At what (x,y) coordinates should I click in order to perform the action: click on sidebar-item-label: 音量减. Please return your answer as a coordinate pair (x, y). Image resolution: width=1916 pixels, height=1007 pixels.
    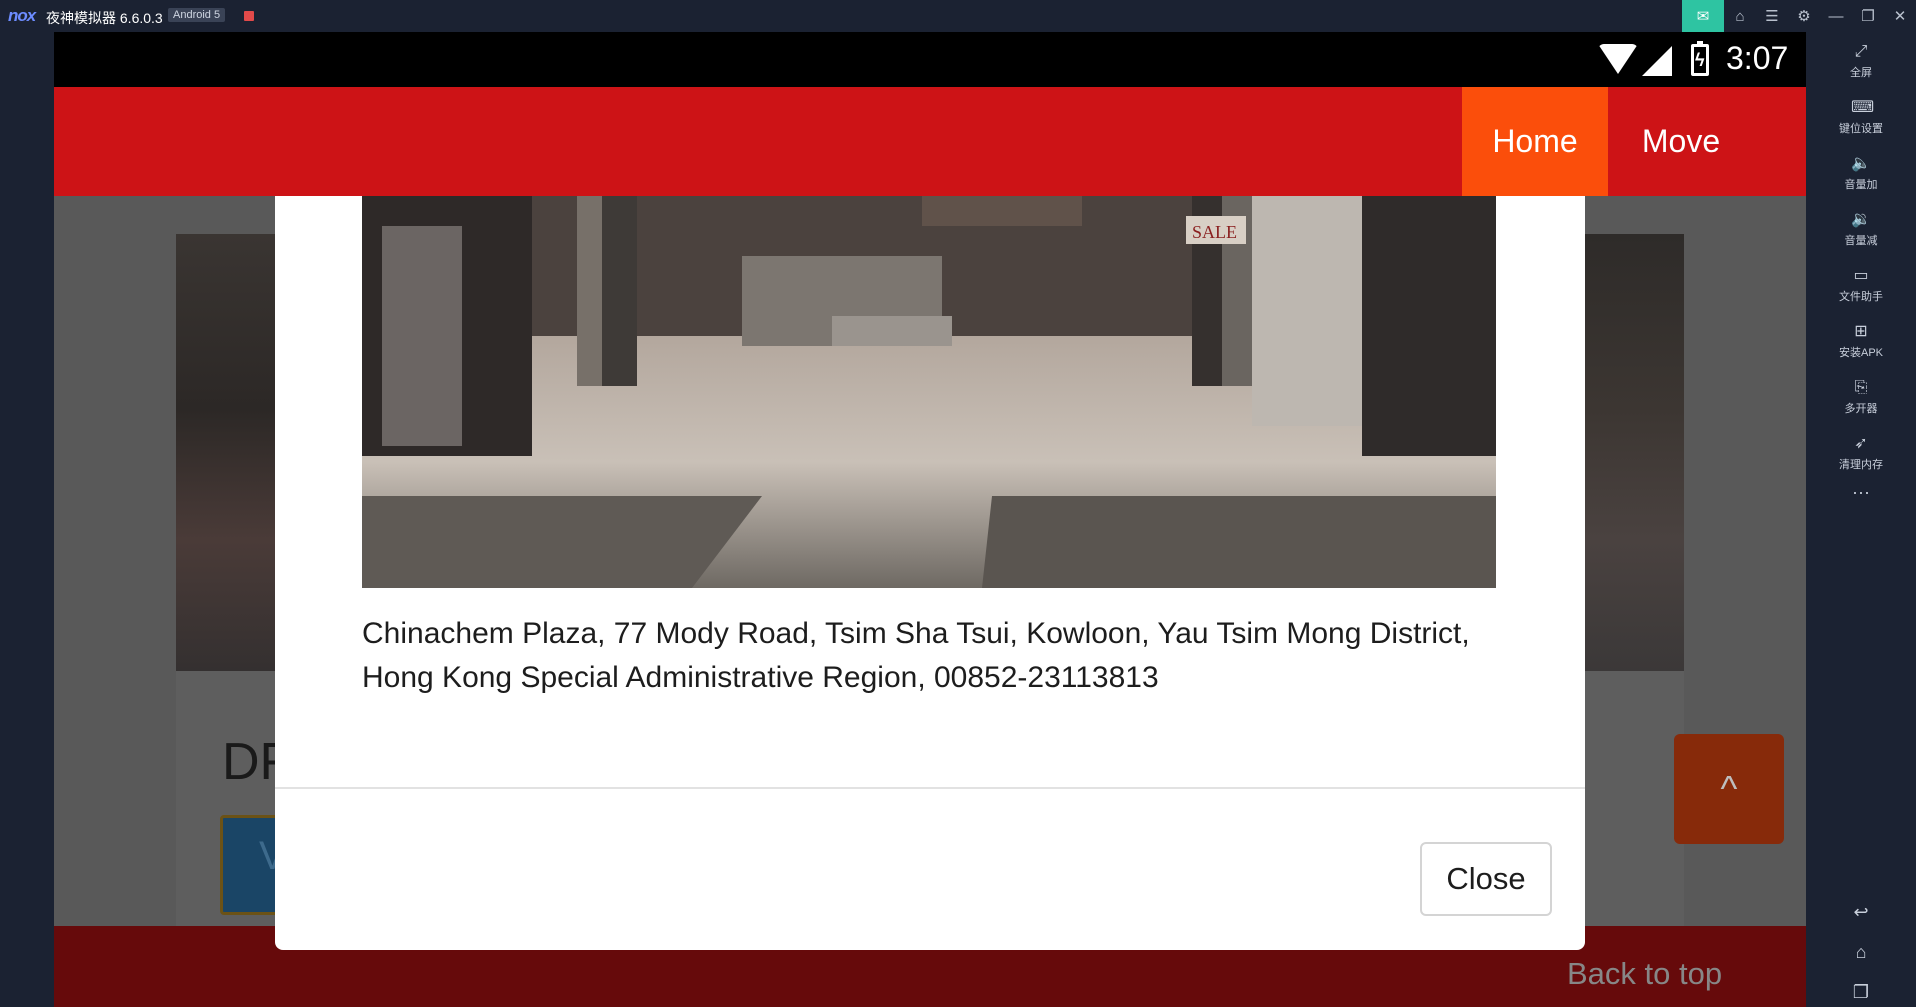
    Looking at the image, I should click on (1861, 241).